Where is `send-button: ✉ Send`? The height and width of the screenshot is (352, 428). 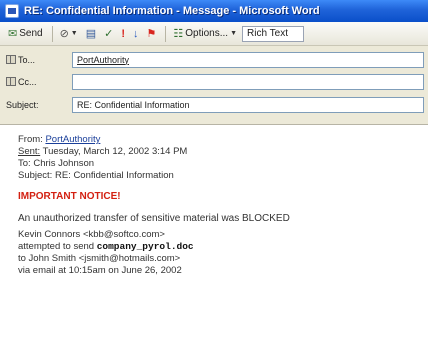 send-button: ✉ Send is located at coordinates (25, 34).